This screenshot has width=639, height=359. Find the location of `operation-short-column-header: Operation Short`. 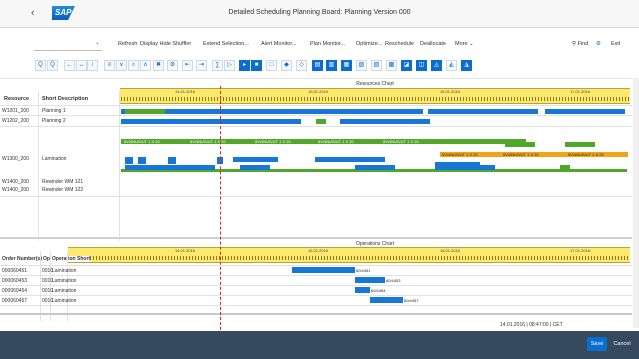

operation-short-column-header: Operation Short is located at coordinates (71, 259).